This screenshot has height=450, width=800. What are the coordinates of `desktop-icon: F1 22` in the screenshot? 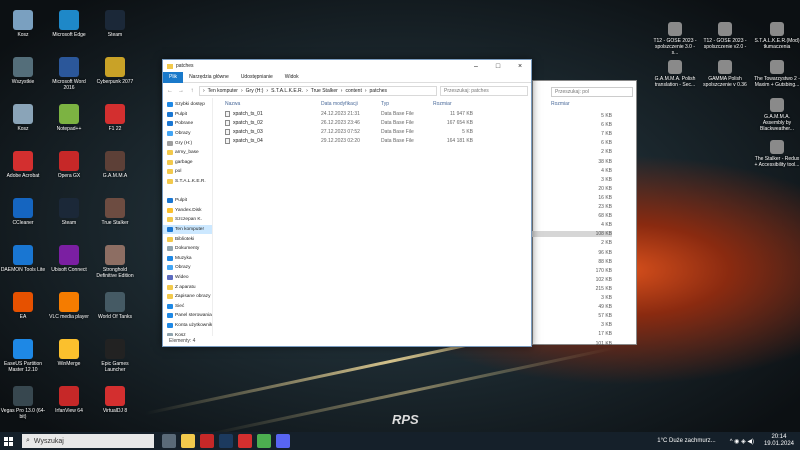 It's located at (115, 118).